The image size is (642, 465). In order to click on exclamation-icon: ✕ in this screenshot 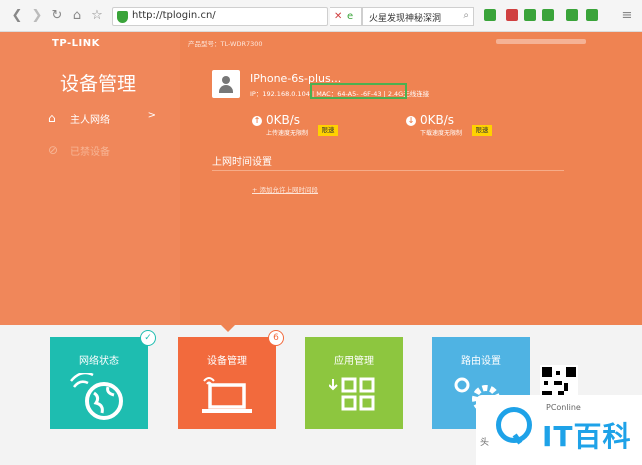, I will do `click(338, 16)`.